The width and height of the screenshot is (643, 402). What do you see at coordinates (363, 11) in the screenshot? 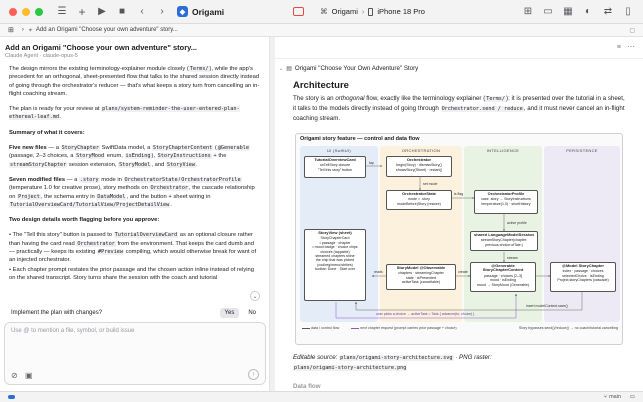
I see `chevron-right-icon: ›` at bounding box center [363, 11].